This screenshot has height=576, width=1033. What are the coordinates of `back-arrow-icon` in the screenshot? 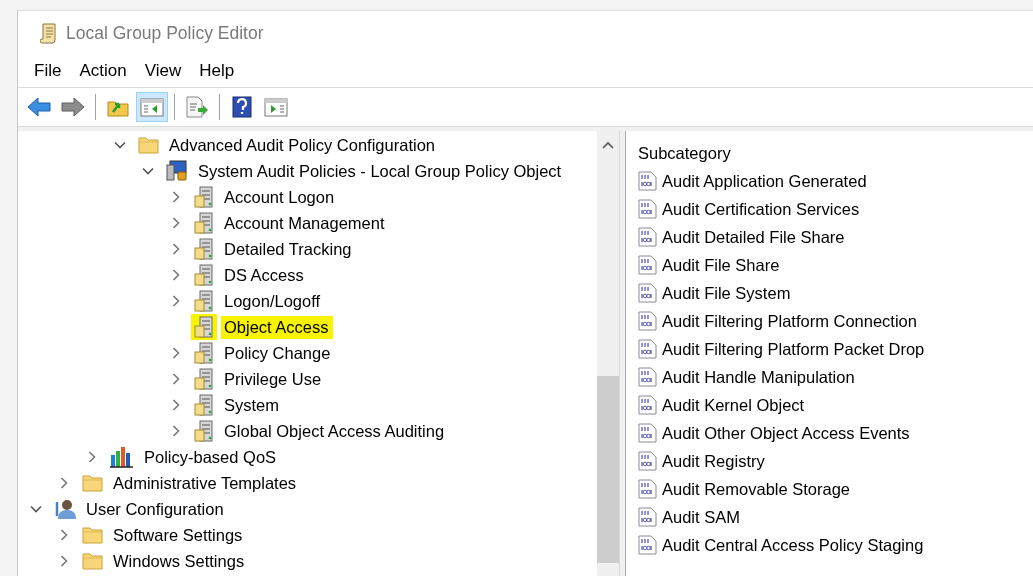 It's located at (39, 107).